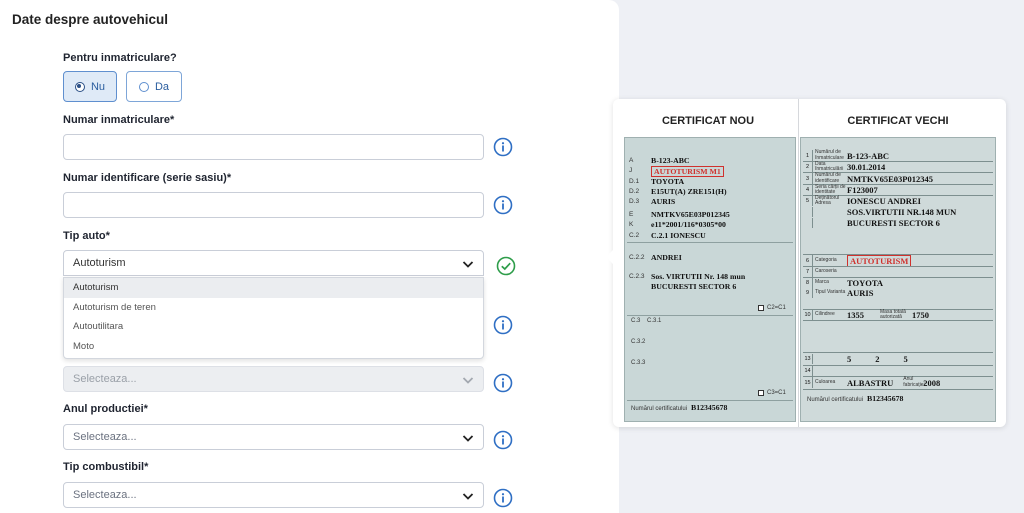 This screenshot has width=1024, height=513. Describe the element at coordinates (143, 86) in the screenshot. I see `radio-unselected-icon` at that location.